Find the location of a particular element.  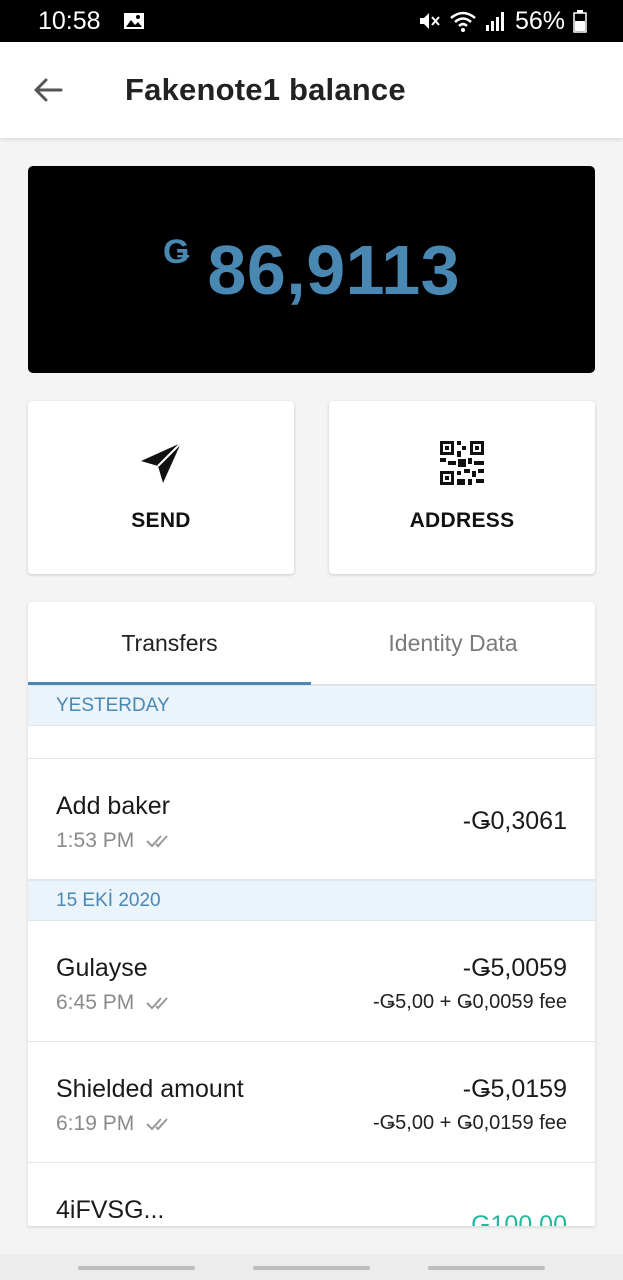

transfer-time-text: 1:53 PM is located at coordinates (95, 840).